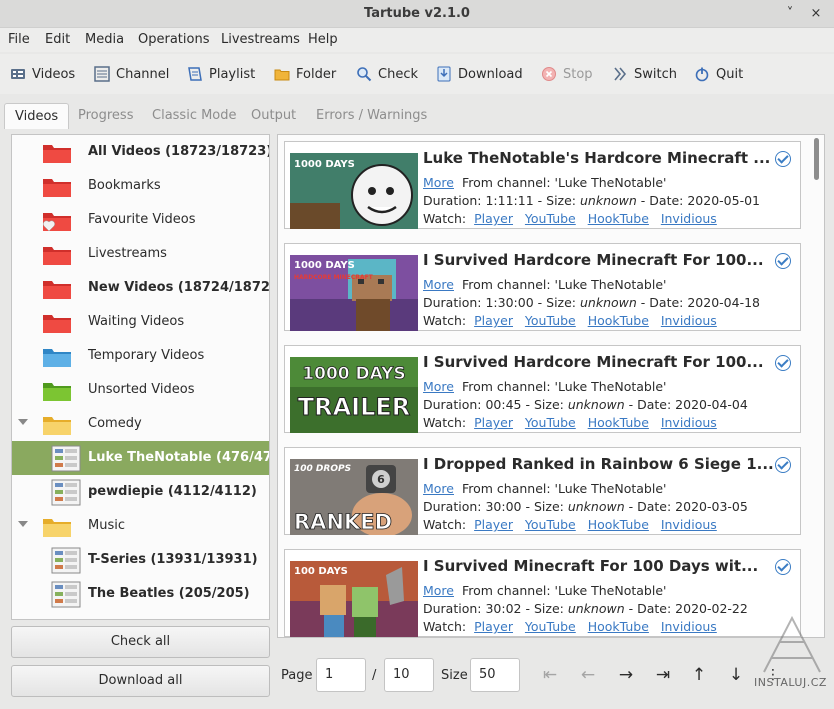 Image resolution: width=834 pixels, height=709 pixels. What do you see at coordinates (19, 39) in the screenshot?
I see `menu-file: File` at bounding box center [19, 39].